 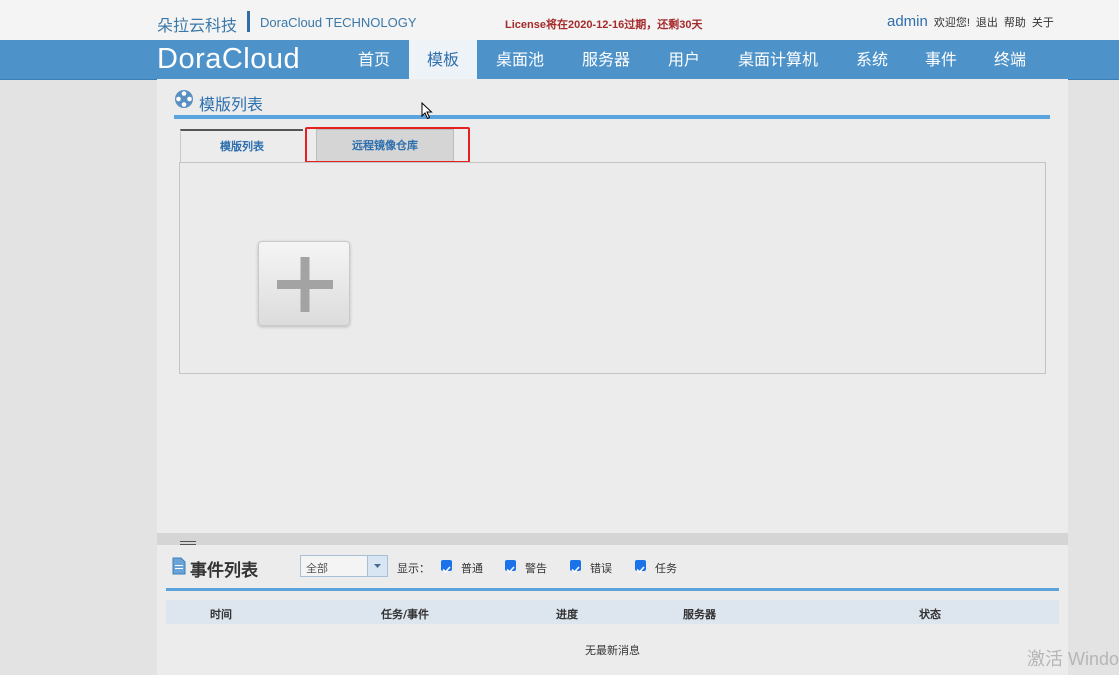 I want to click on column-header-time: 时间, so click(x=221, y=614).